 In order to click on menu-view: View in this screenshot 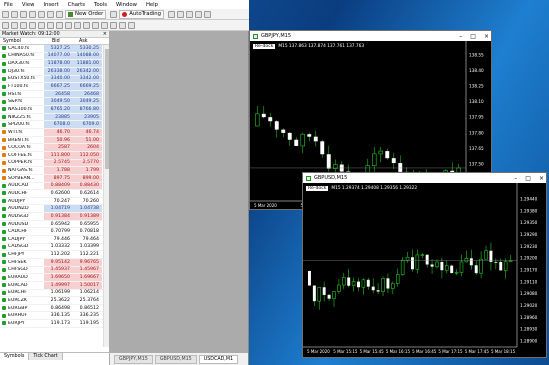, I will do `click(28, 5)`.